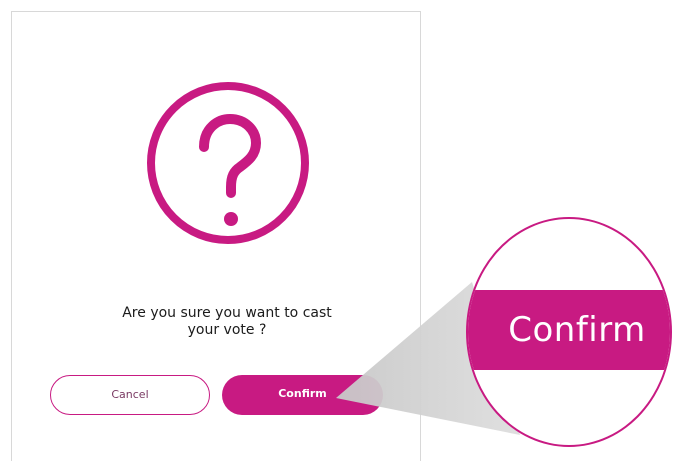 This screenshot has width=683, height=464. I want to click on question-line-2: your vote ?, so click(227, 330).